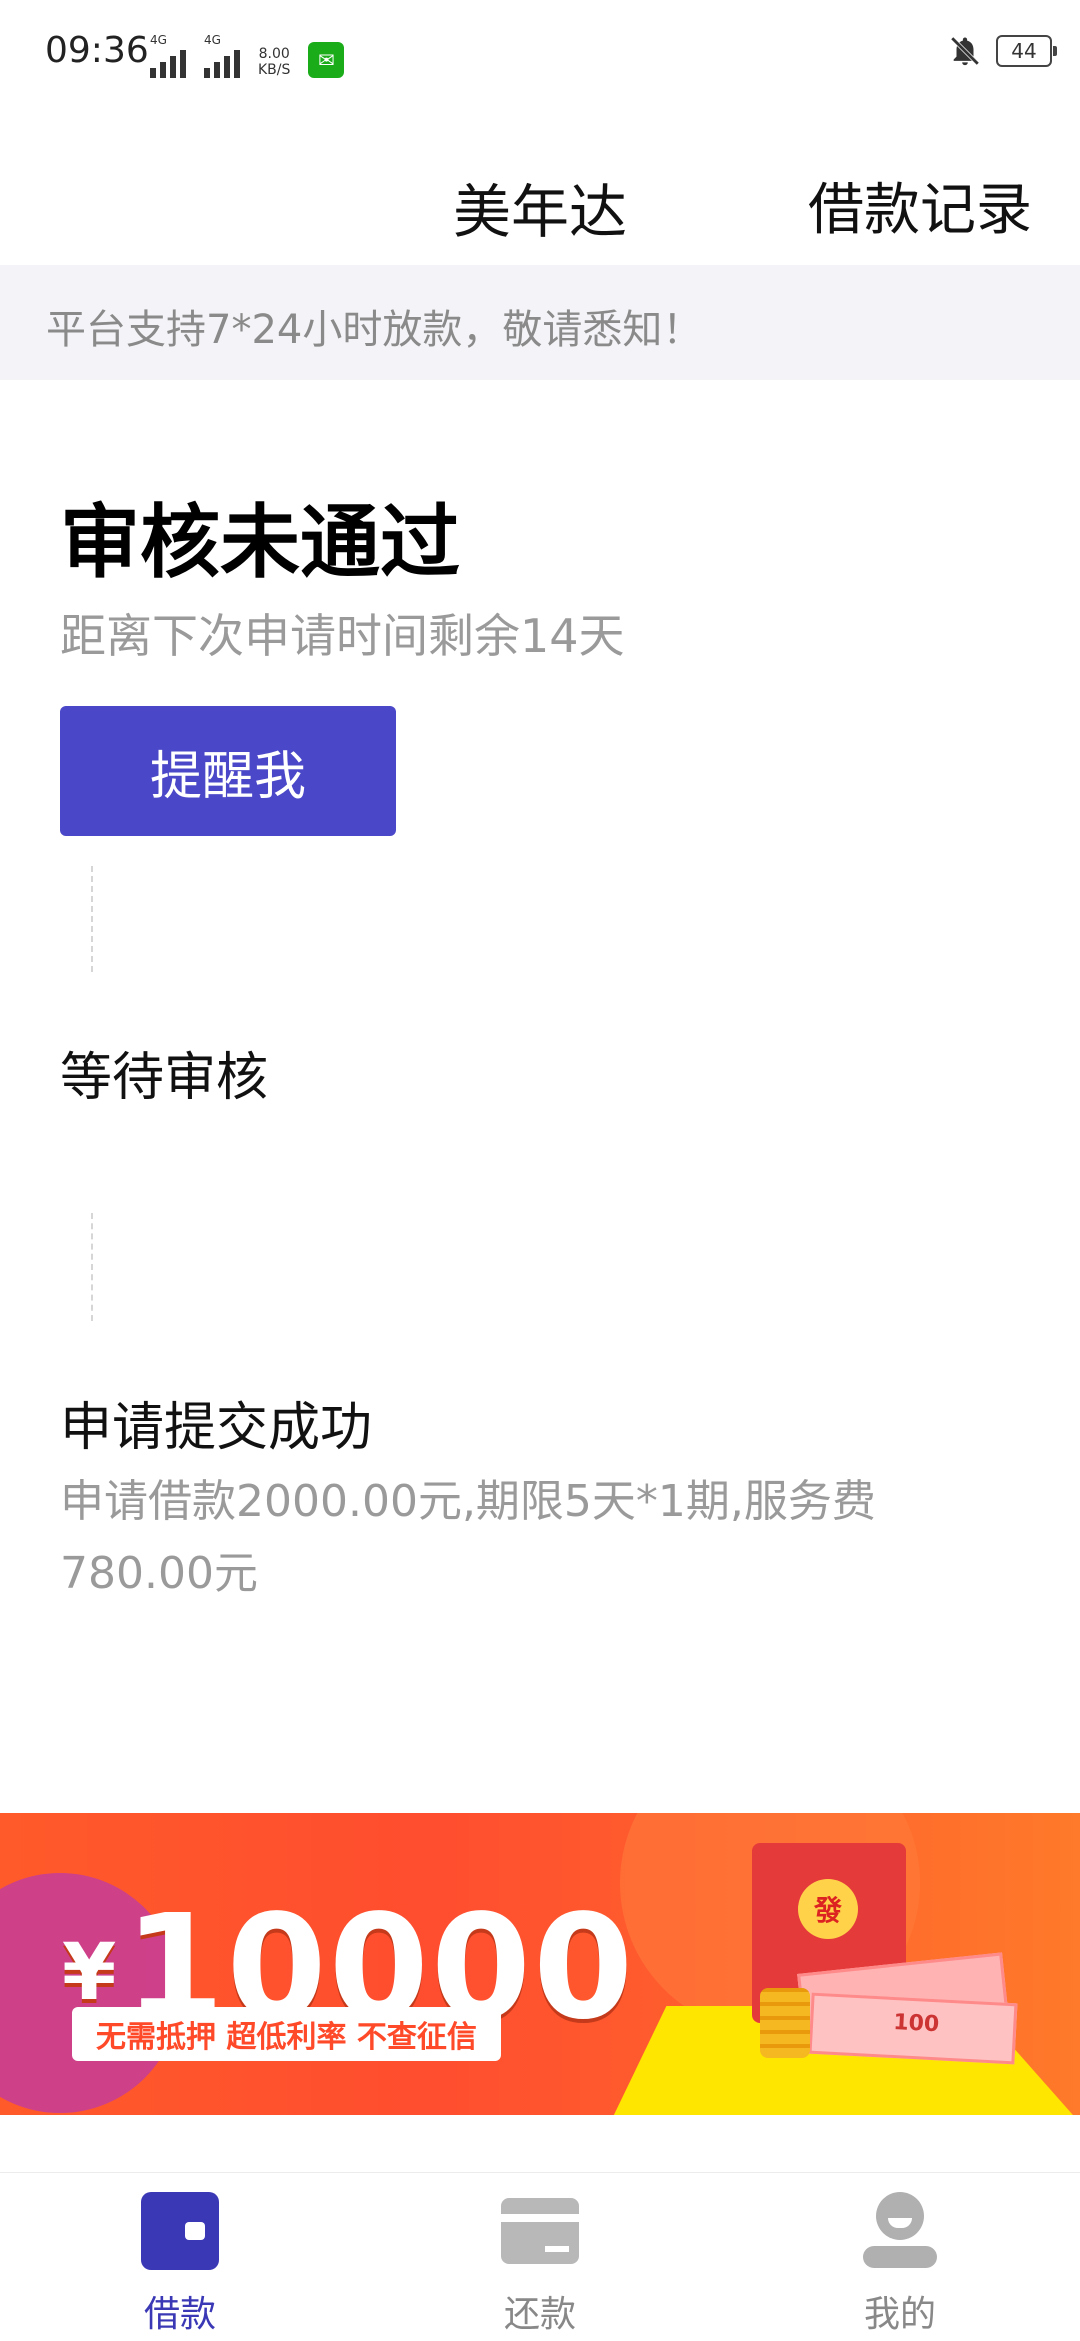 The image size is (1080, 2341). Describe the element at coordinates (179, 2314) in the screenshot. I see `nav-label-borrow: 借款` at that location.